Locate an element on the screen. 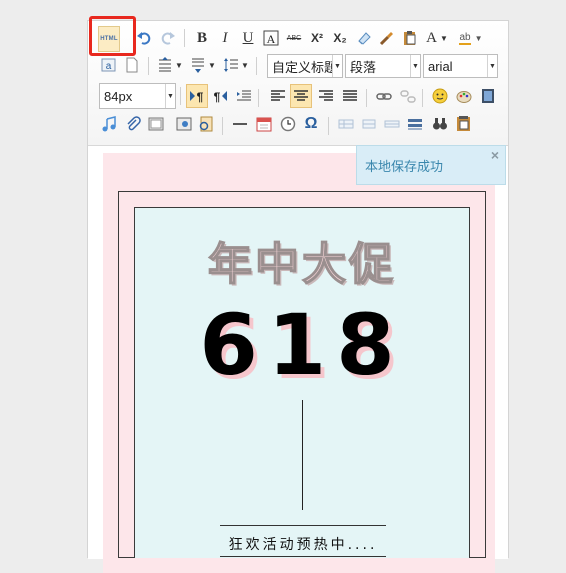 This screenshot has height=573, width=566. font-color-button: A ▼ is located at coordinates (437, 38).